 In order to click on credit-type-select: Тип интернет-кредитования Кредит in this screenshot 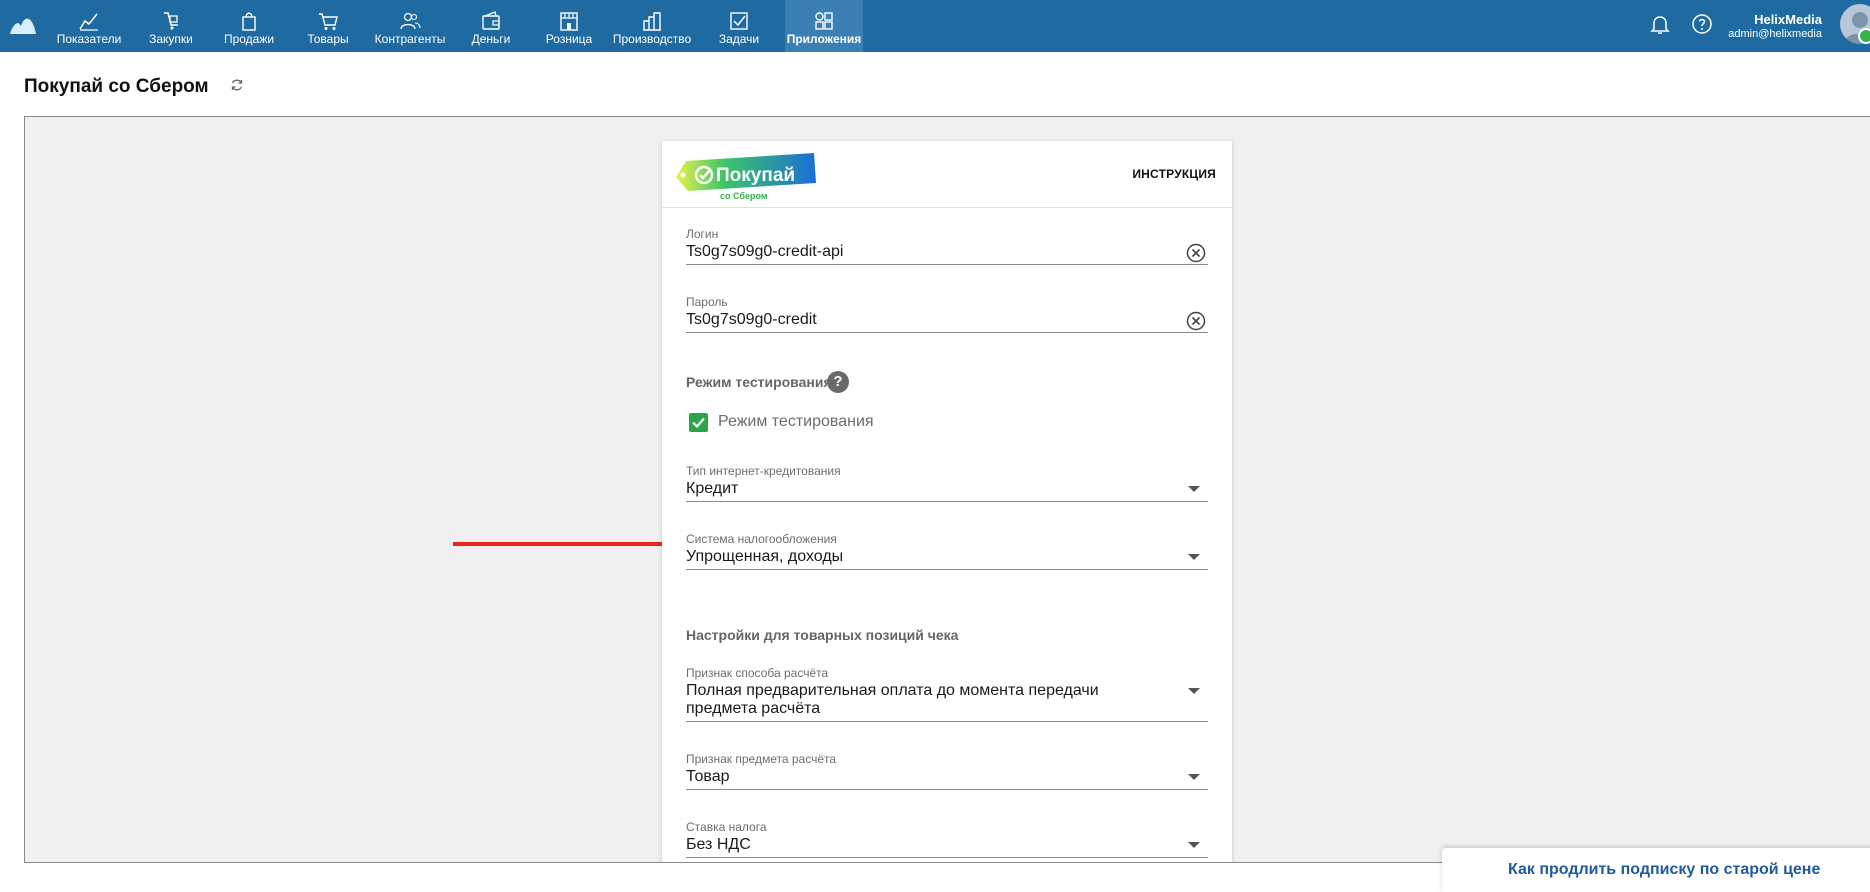, I will do `click(947, 483)`.